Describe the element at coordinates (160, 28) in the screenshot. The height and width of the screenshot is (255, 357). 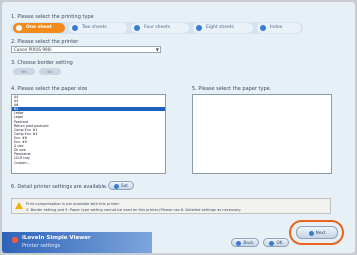
I see `tab-four-sheets: Four sheets` at that location.